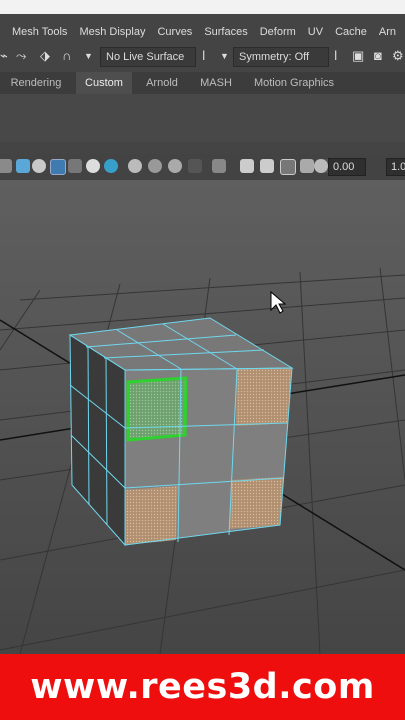 Image resolution: width=405 pixels, height=720 pixels. I want to click on xray-active-icon, so click(267, 166).